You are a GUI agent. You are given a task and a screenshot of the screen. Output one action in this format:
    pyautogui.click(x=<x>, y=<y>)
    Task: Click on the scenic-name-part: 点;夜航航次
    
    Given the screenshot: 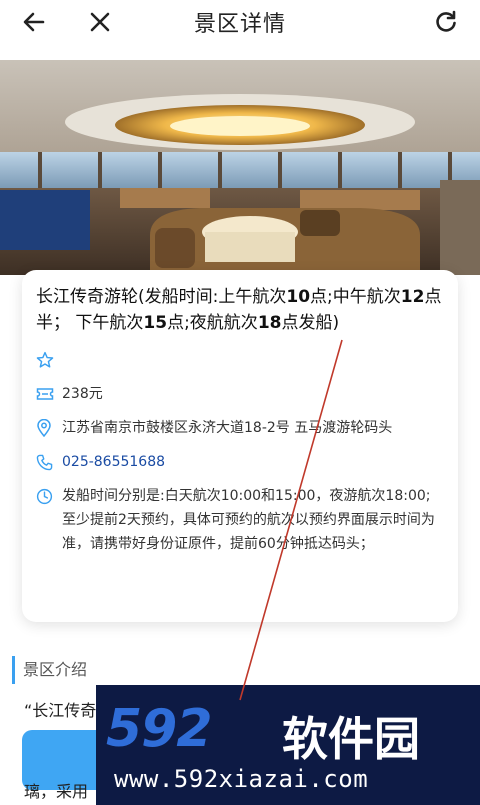 What is the action you would take?
    pyautogui.click(x=212, y=323)
    